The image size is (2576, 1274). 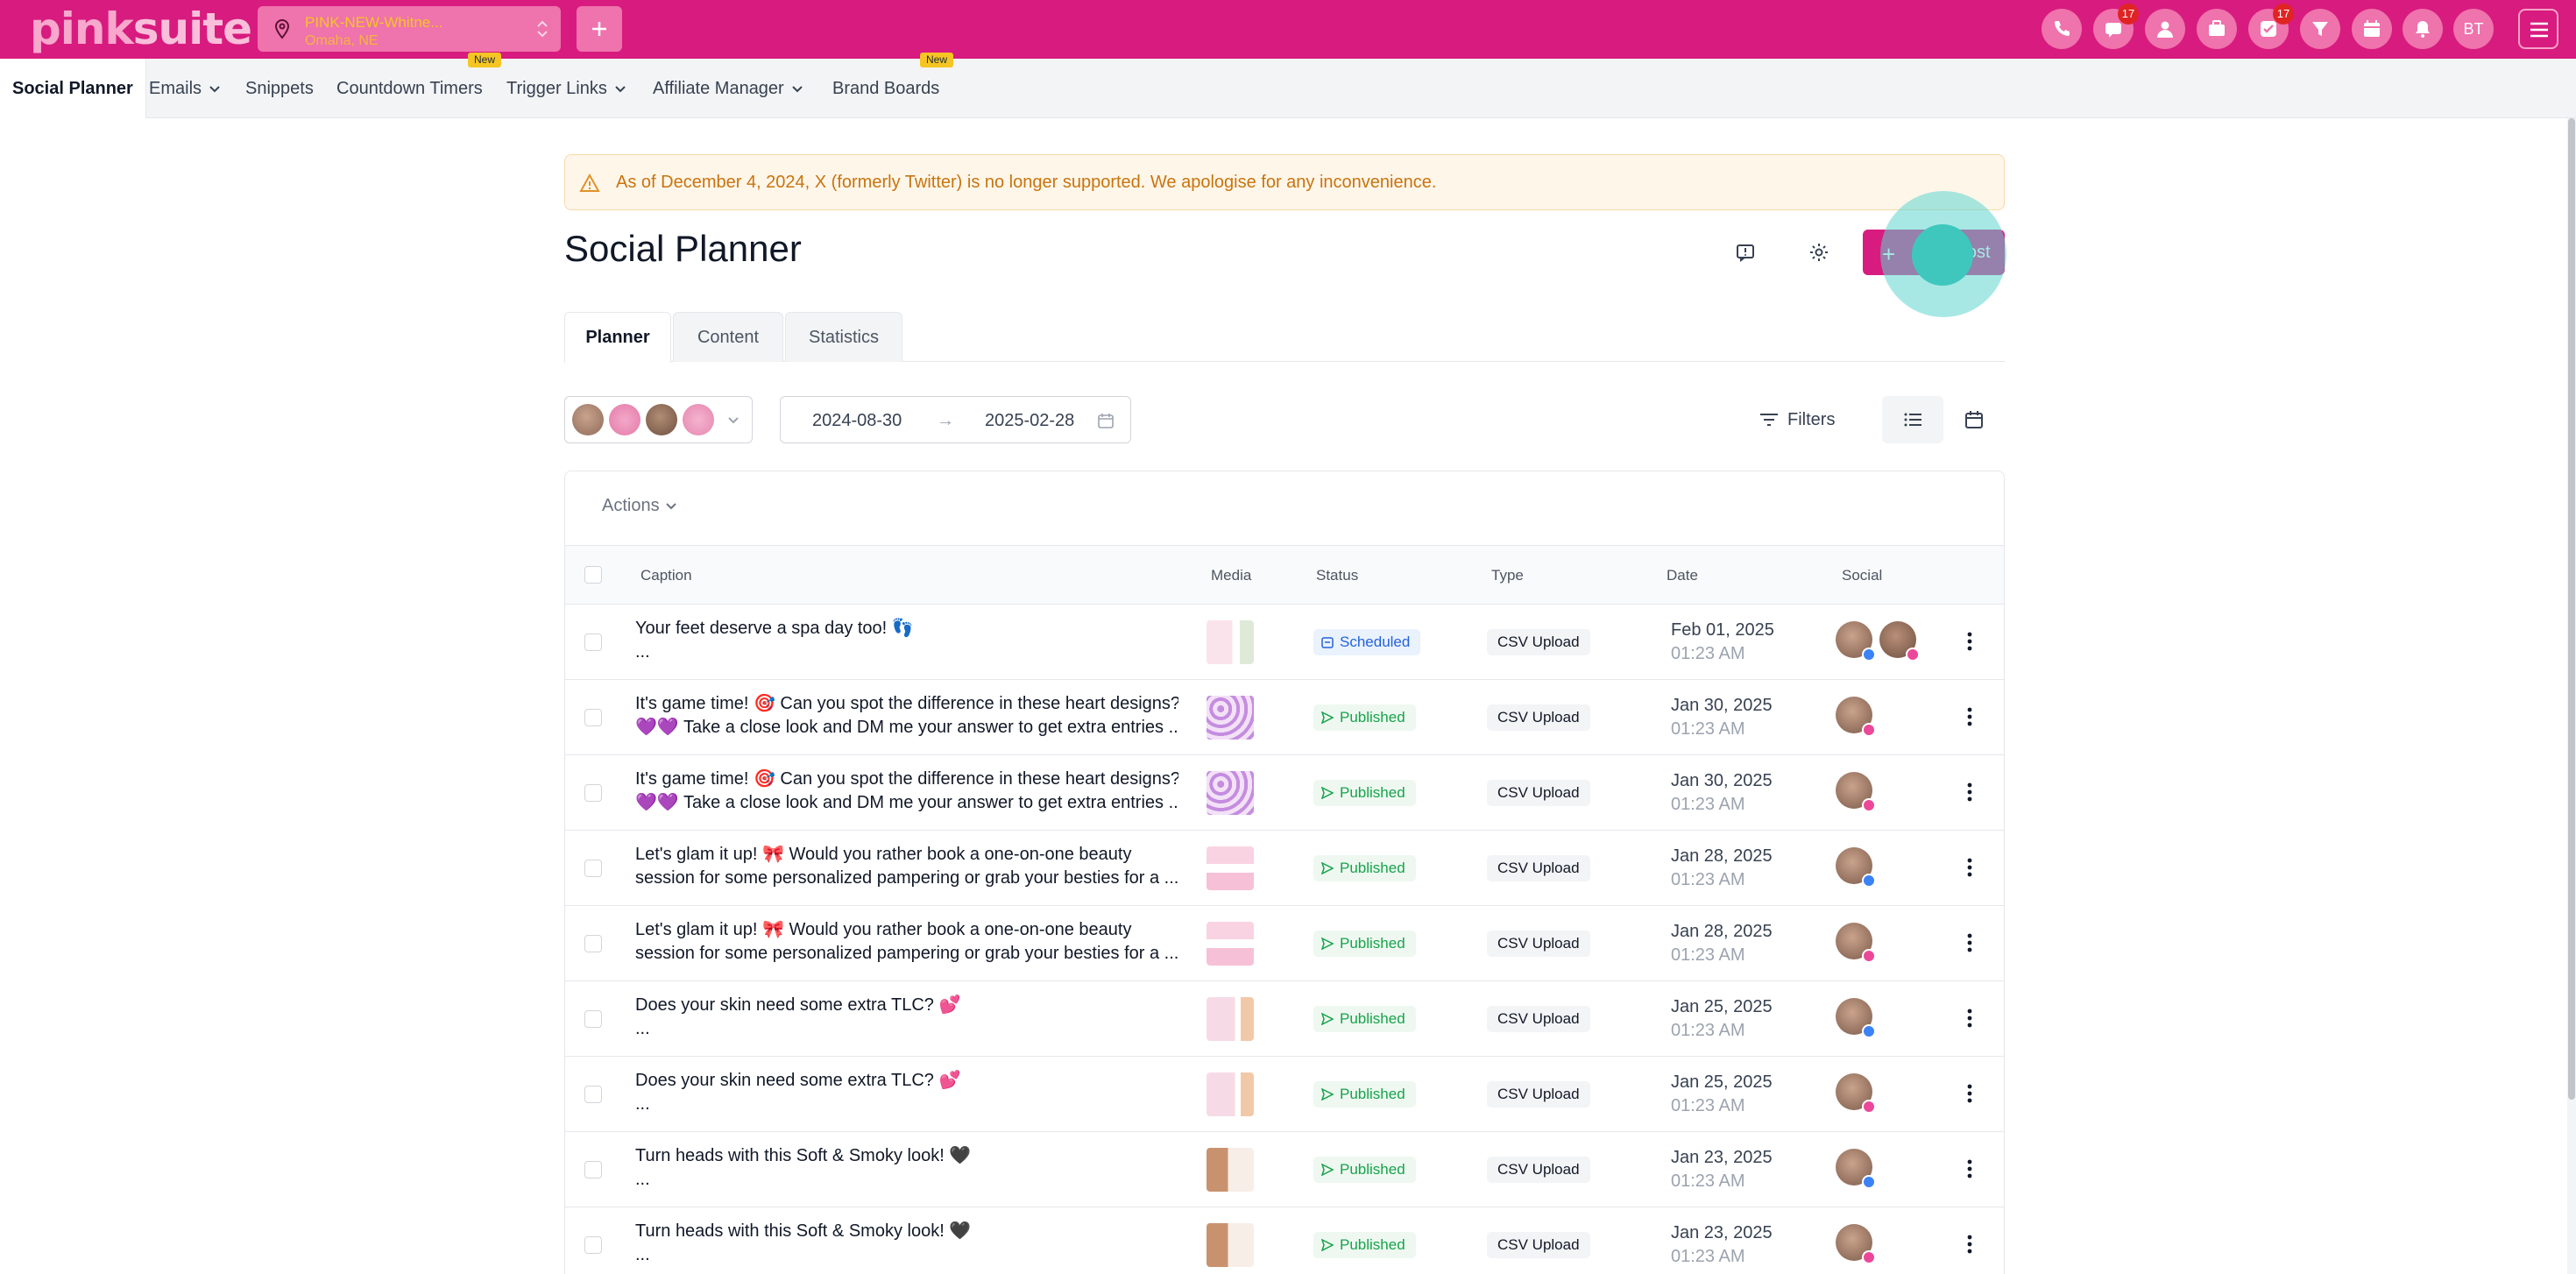 I want to click on column-header: Type, so click(x=1507, y=575).